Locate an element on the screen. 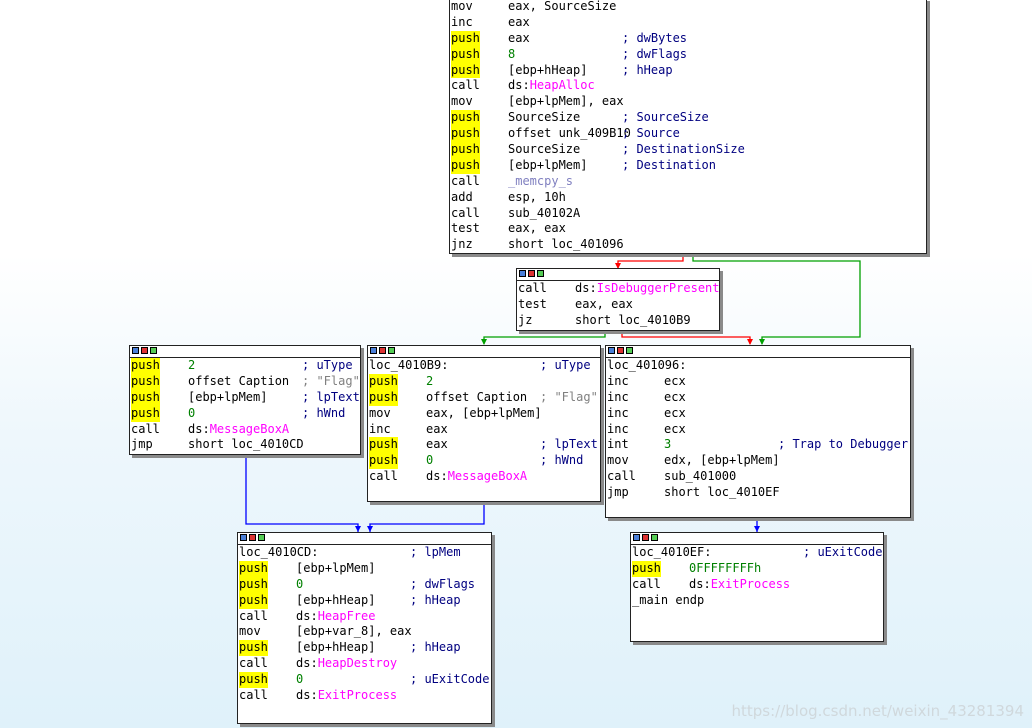 The width and height of the screenshot is (1032, 728). asm-line: push 2 ; uType is located at coordinates (245, 366).